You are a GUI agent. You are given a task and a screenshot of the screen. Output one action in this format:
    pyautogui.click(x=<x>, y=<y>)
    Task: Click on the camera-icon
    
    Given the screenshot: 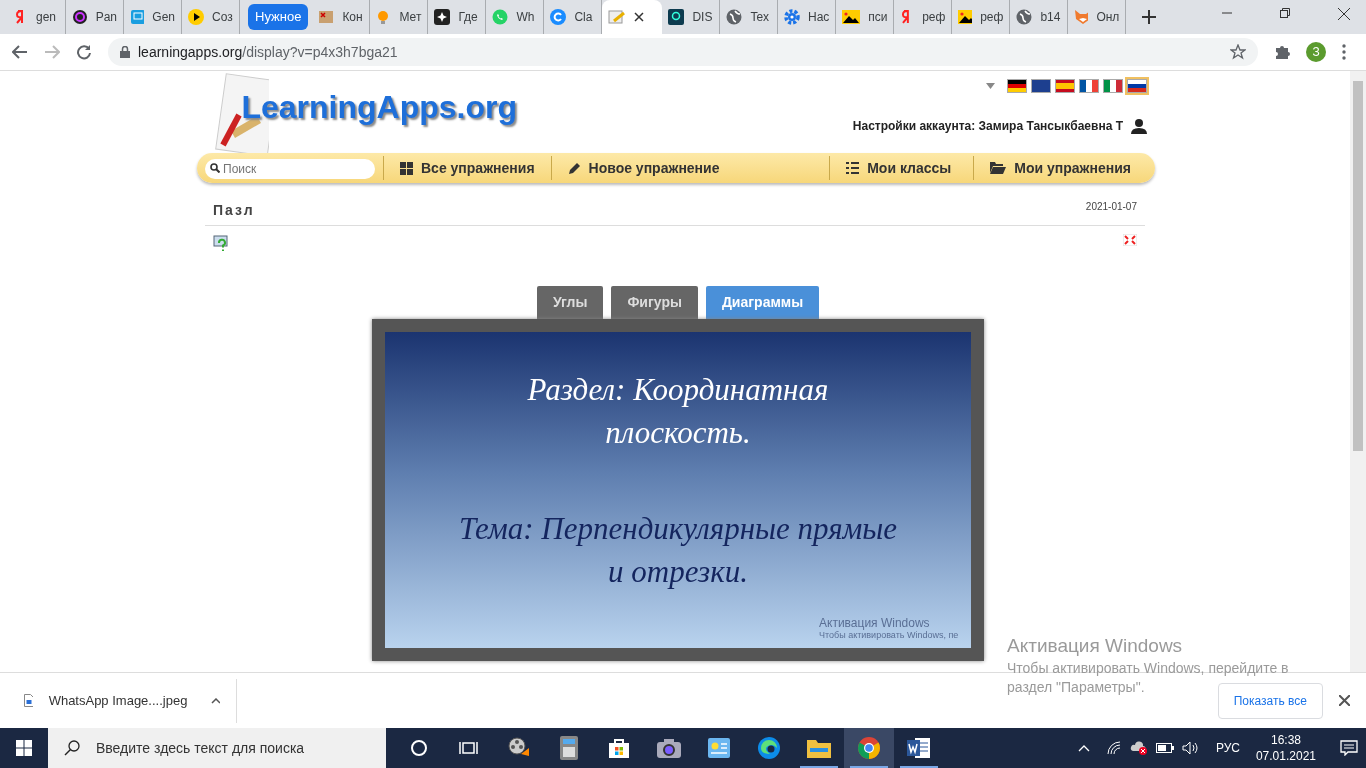 What is the action you would take?
    pyautogui.click(x=669, y=748)
    